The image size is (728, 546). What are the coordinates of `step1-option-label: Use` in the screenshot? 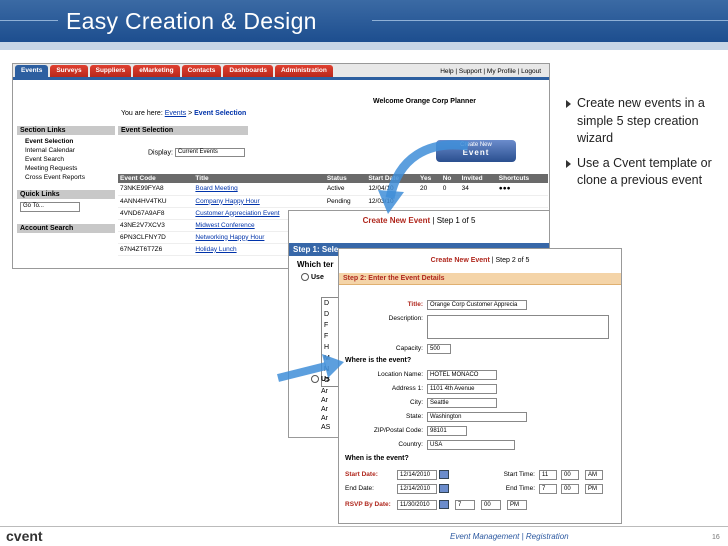 It's located at (317, 277).